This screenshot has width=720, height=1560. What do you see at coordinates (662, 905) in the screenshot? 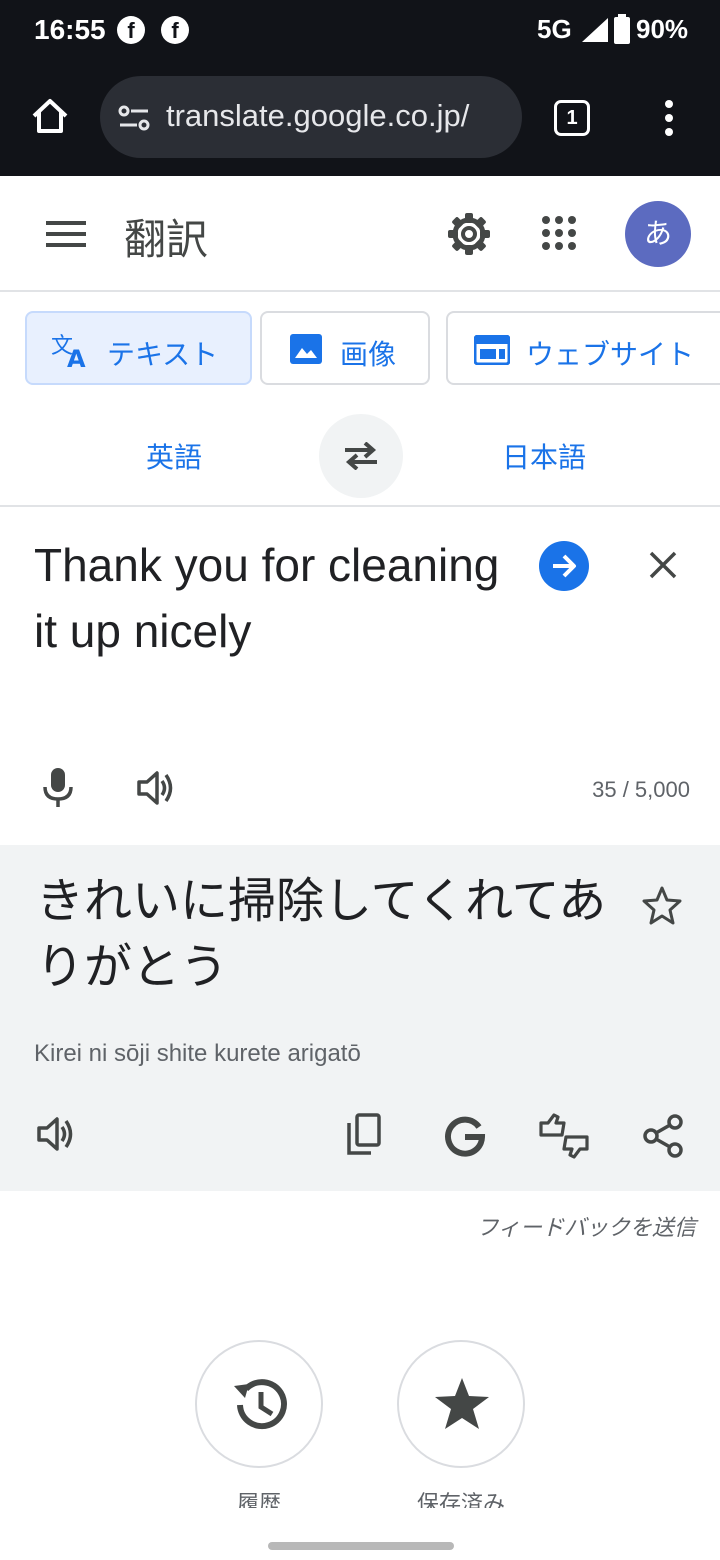
I see `star-outline-icon` at bounding box center [662, 905].